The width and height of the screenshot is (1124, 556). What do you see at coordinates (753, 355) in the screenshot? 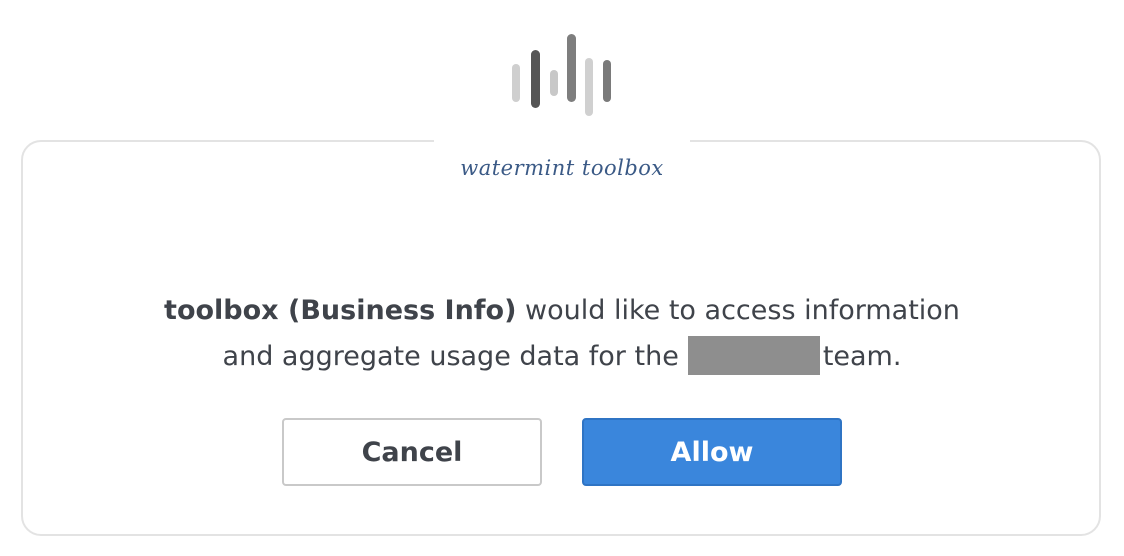
I see `redacted-team-name` at bounding box center [753, 355].